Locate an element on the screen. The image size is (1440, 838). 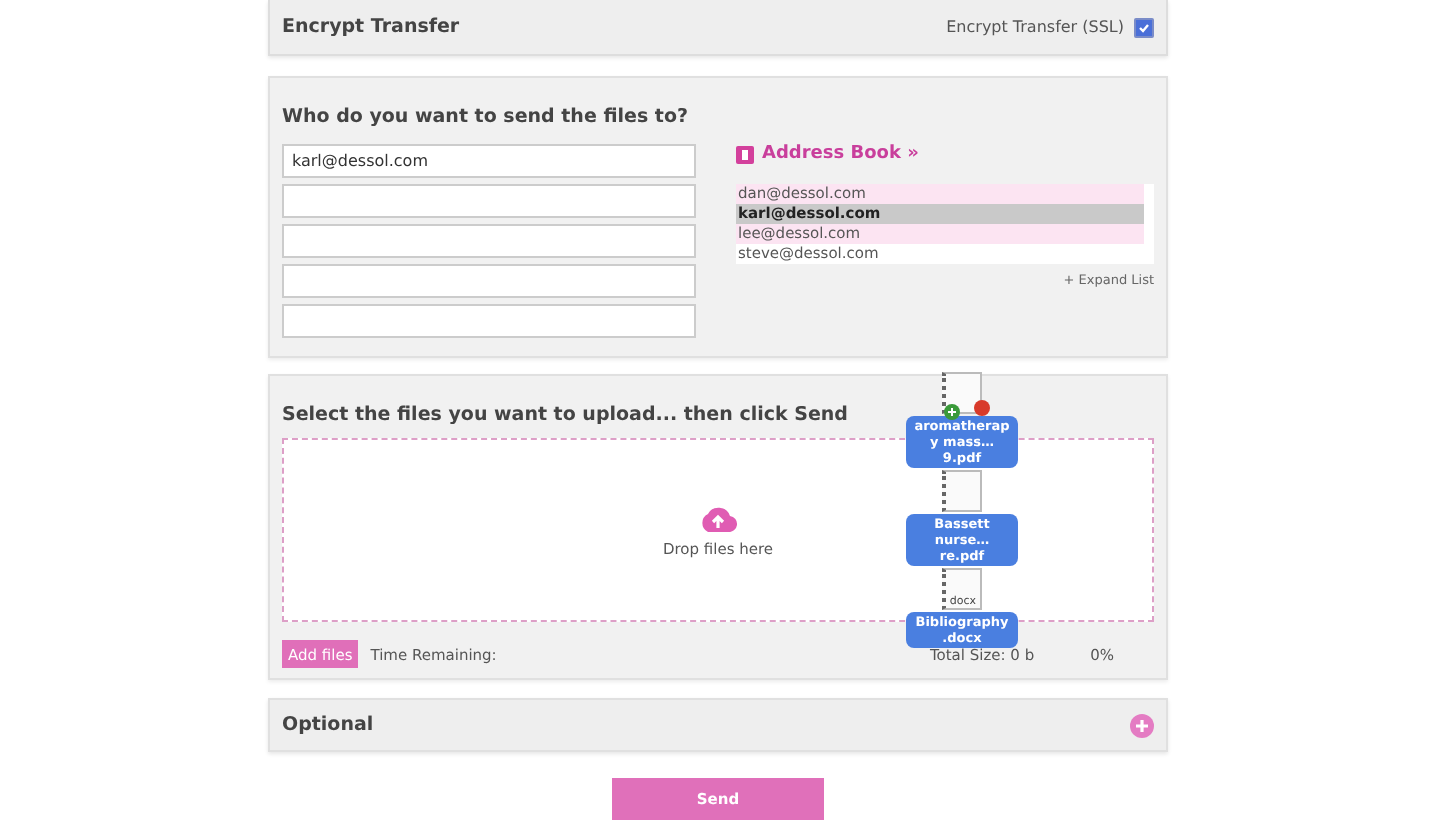
section-title: Encrypt Transfer is located at coordinates (371, 27).